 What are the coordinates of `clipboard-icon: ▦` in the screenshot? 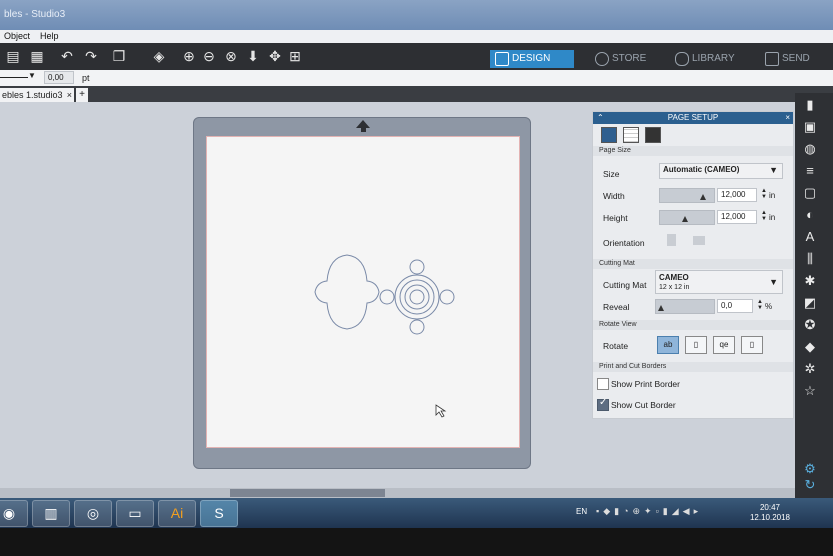 It's located at (37, 56).